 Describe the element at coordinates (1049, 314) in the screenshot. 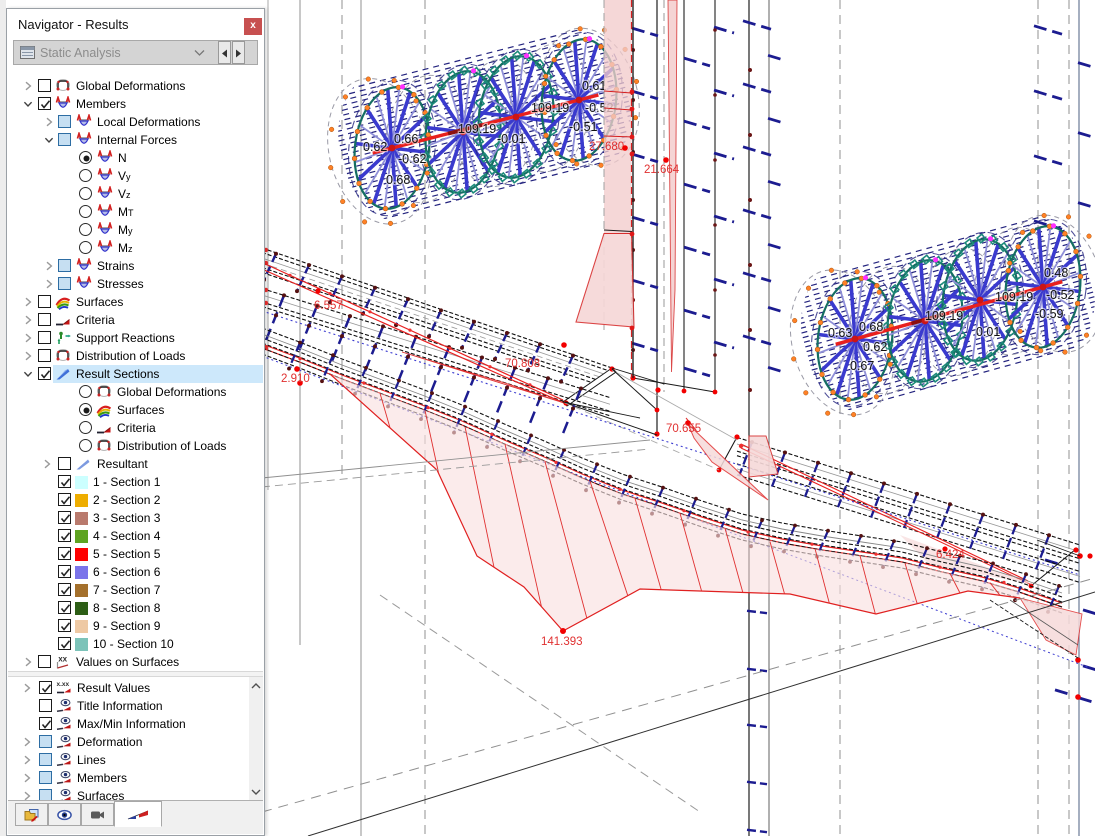

I see `svg-text: -0.59` at that location.